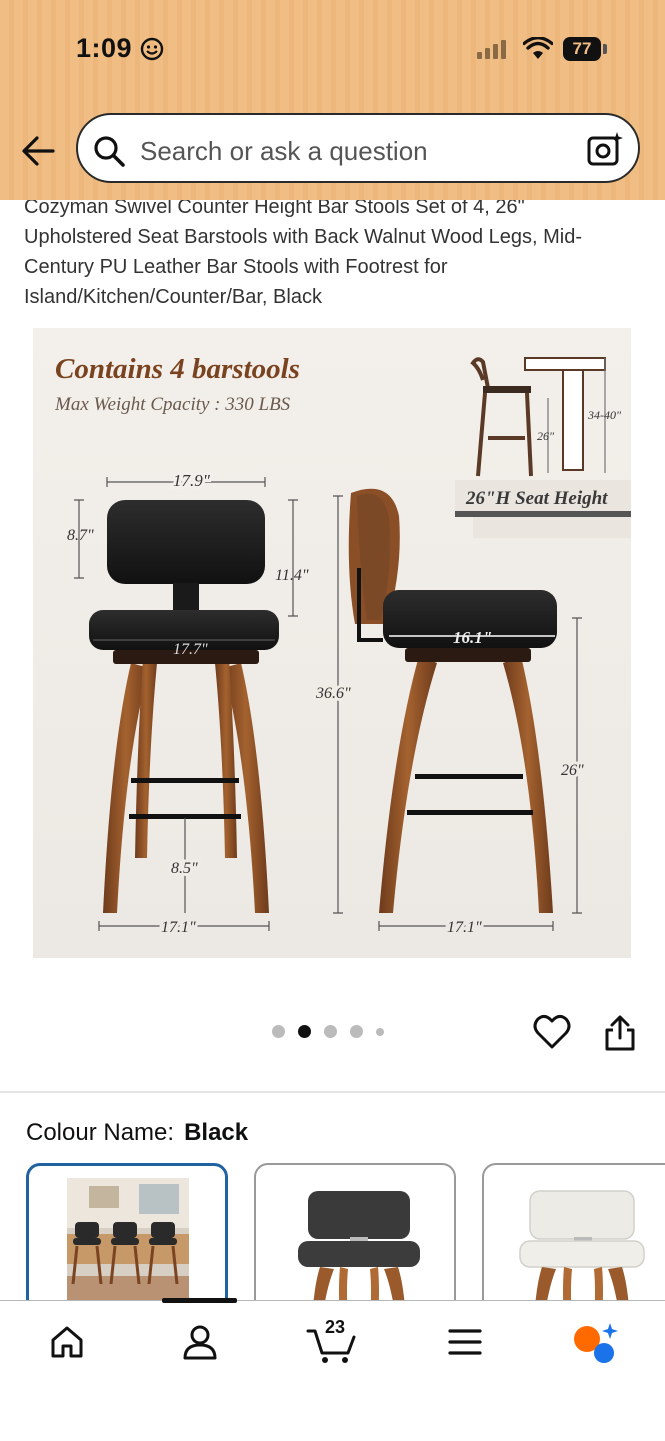 This screenshot has height=1441, width=665. I want to click on search-icon, so click(109, 153).